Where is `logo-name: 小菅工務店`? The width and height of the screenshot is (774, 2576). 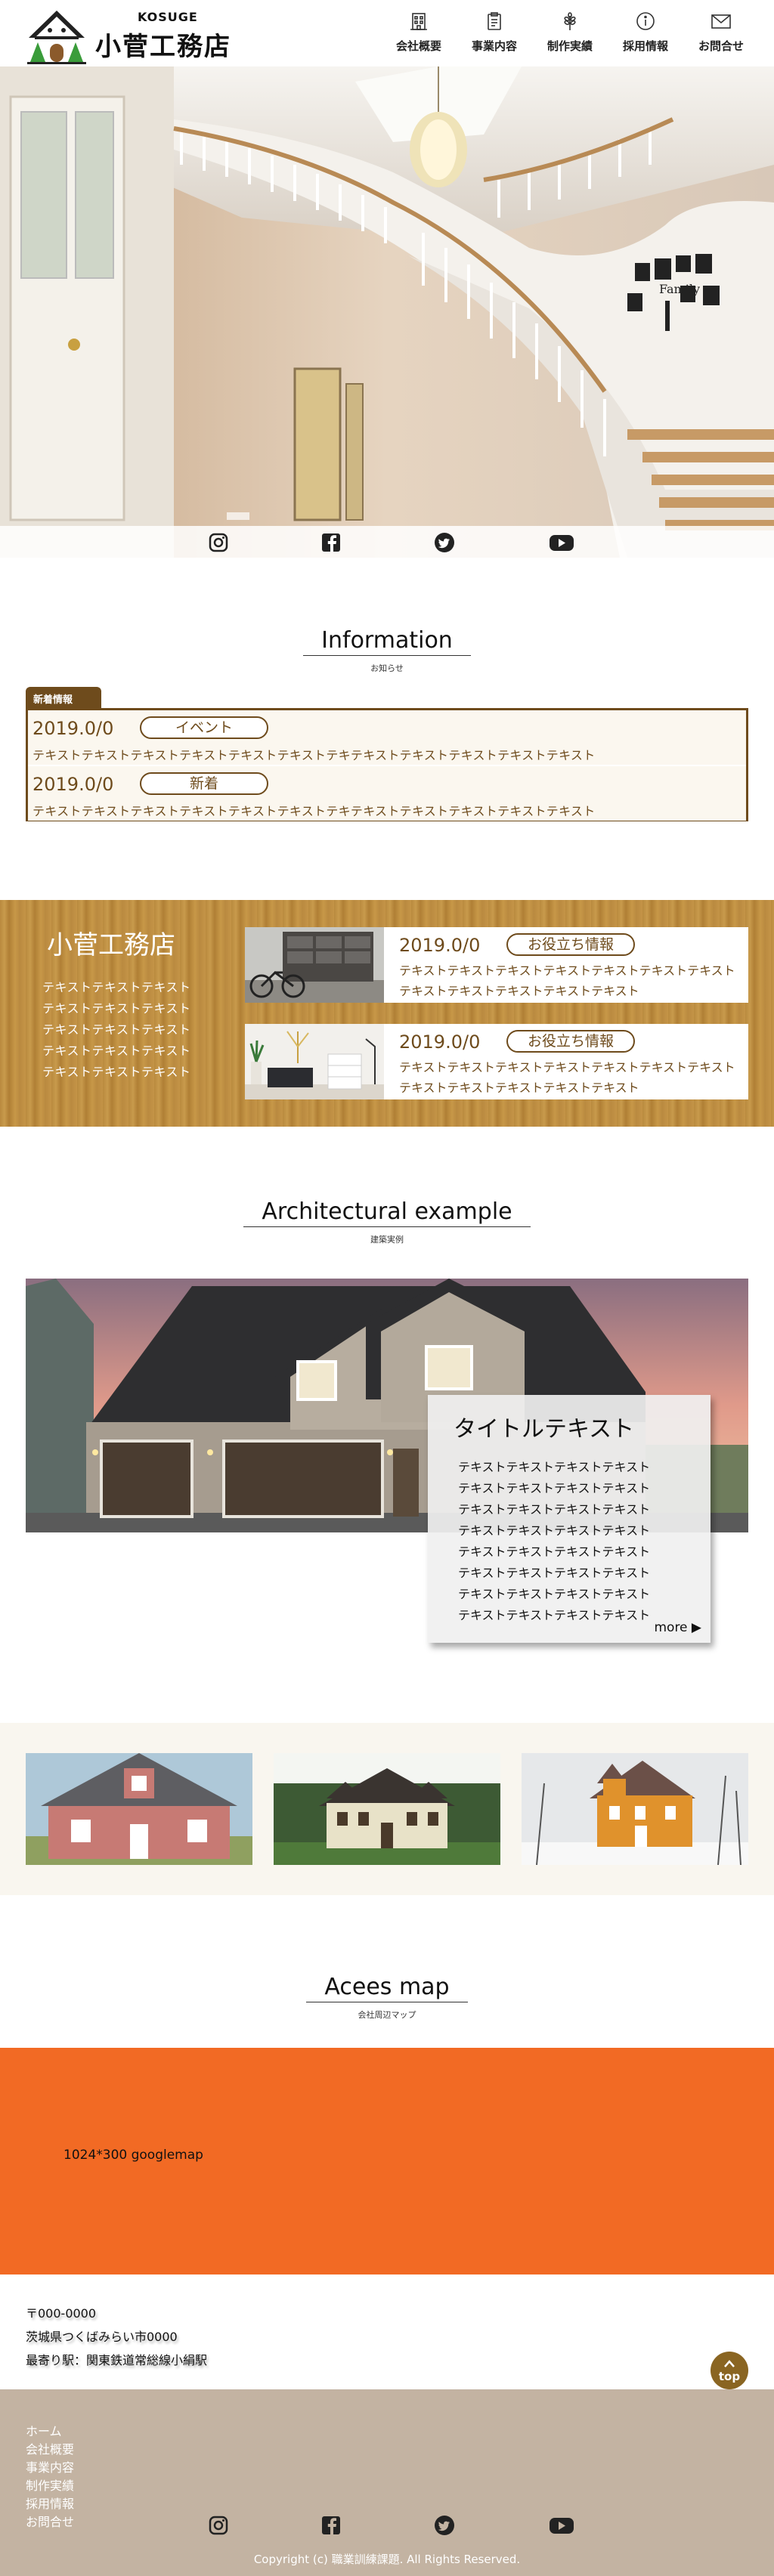 logo-name: 小菅工務店 is located at coordinates (163, 47).